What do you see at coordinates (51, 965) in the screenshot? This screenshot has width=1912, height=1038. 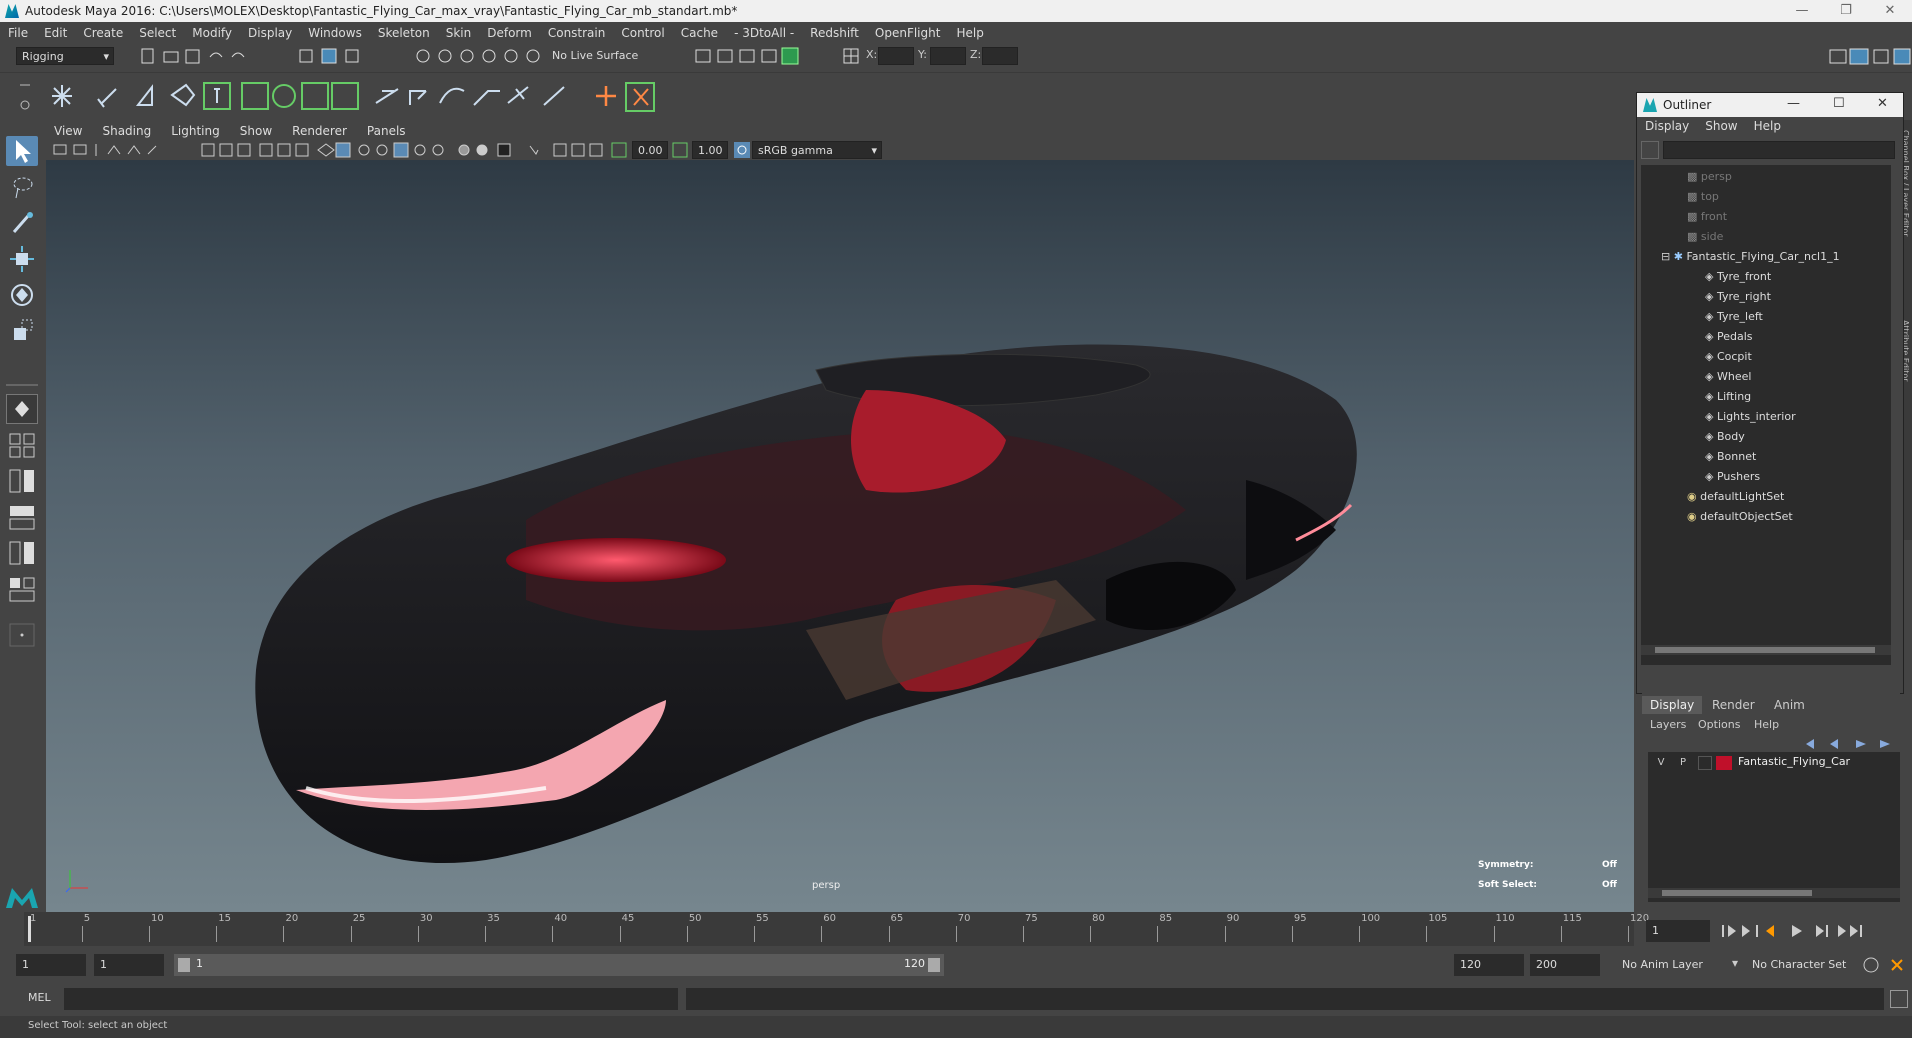 I see `start-frame-field: 1` at bounding box center [51, 965].